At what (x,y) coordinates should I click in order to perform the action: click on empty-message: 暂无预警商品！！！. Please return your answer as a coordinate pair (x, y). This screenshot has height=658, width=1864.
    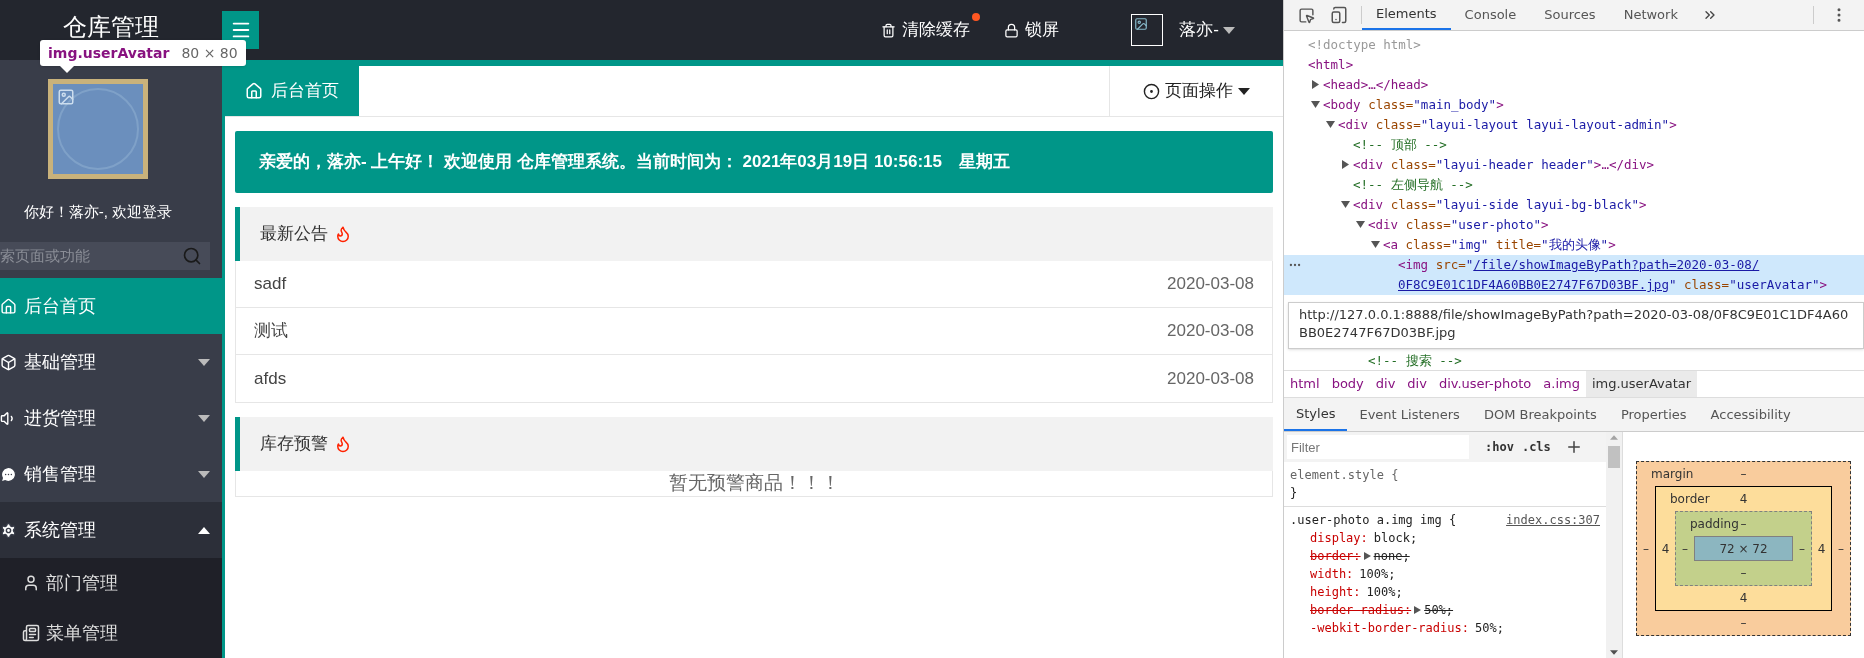
    Looking at the image, I should click on (754, 483).